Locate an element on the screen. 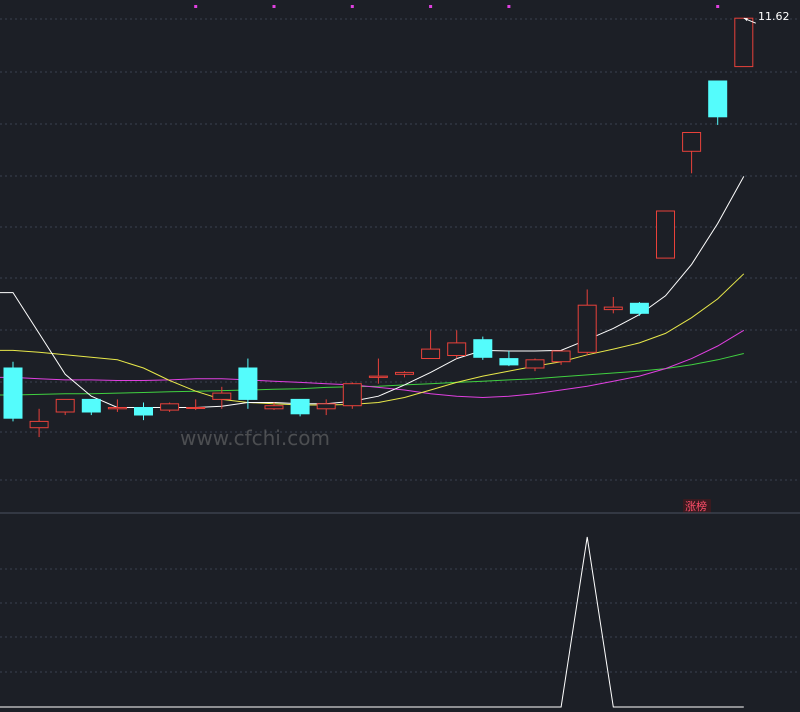 This screenshot has height=712, width=800. last-price-label: 11.62 is located at coordinates (774, 16).